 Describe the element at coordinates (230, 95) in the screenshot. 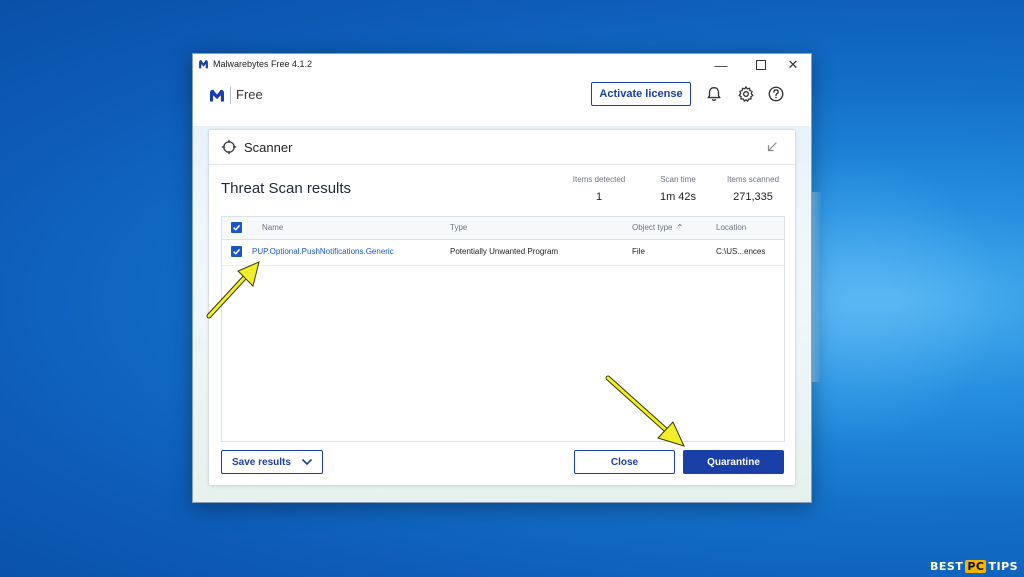

I see `header-divider` at that location.